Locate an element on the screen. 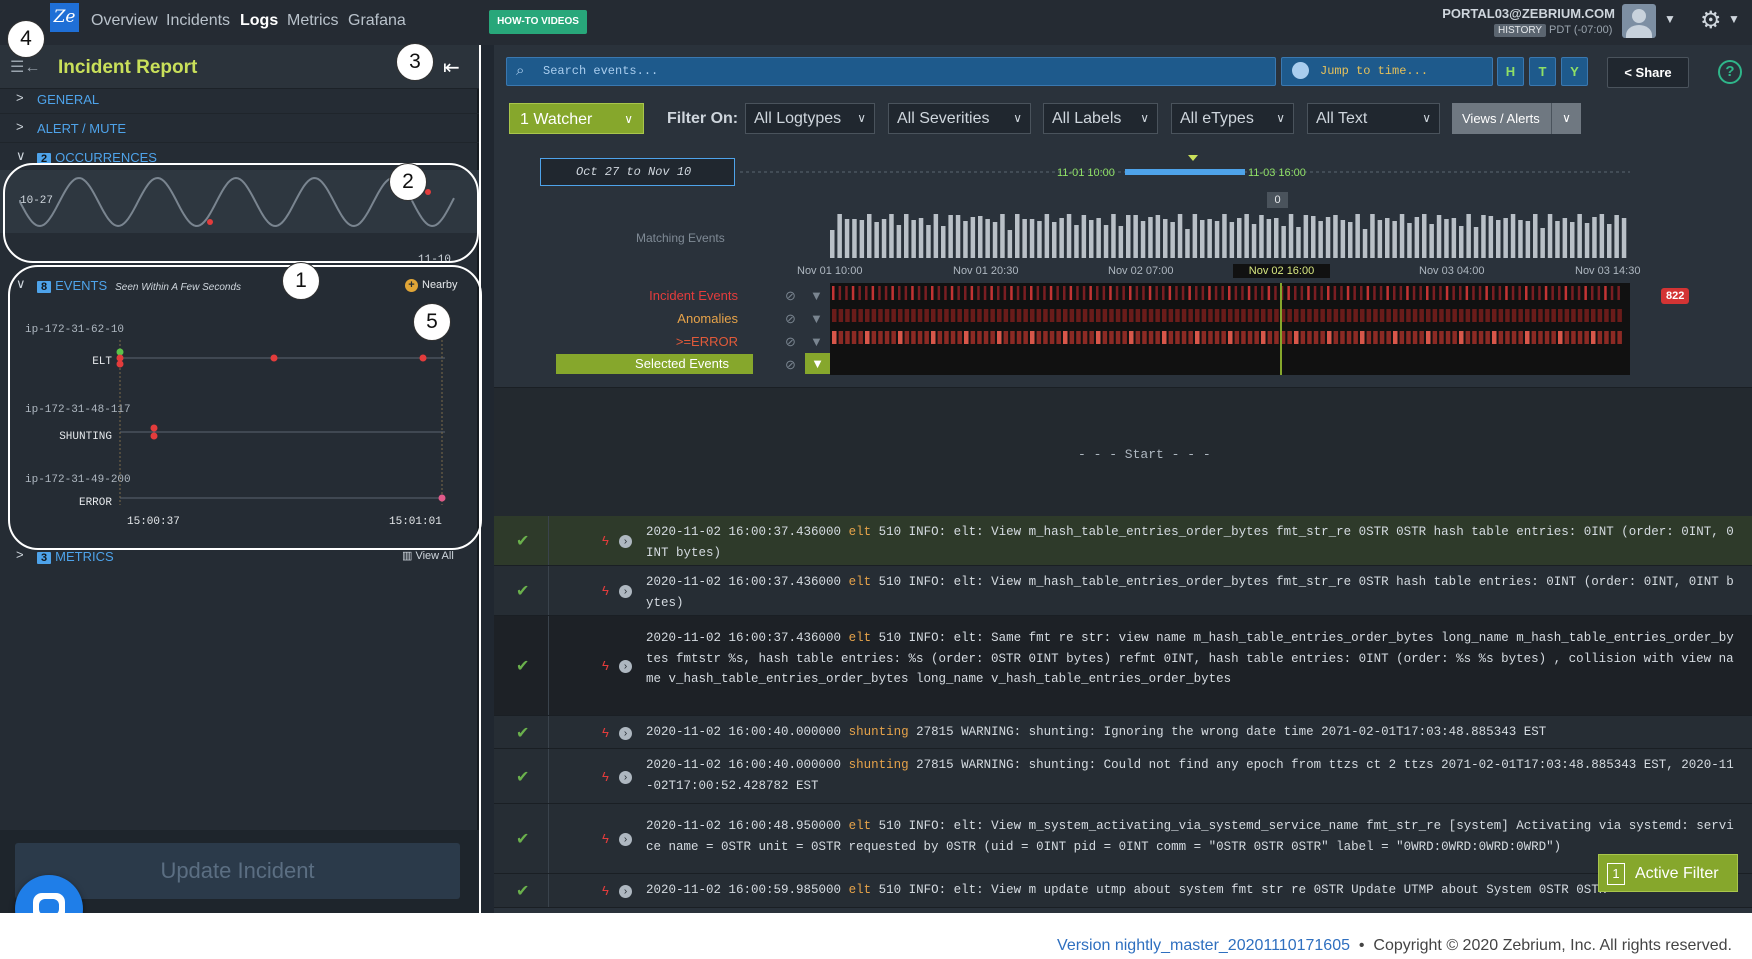 This screenshot has height=959, width=1752. avatar is located at coordinates (1639, 21).